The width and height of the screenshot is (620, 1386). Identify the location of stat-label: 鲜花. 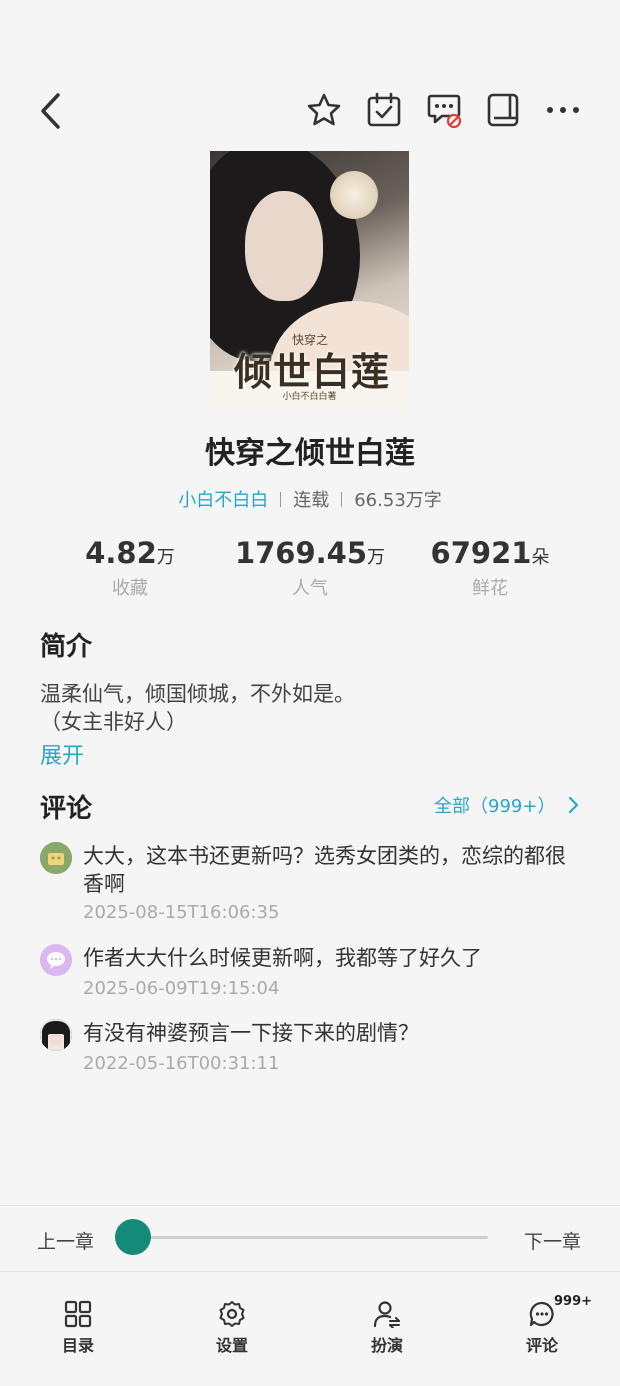
(490, 588).